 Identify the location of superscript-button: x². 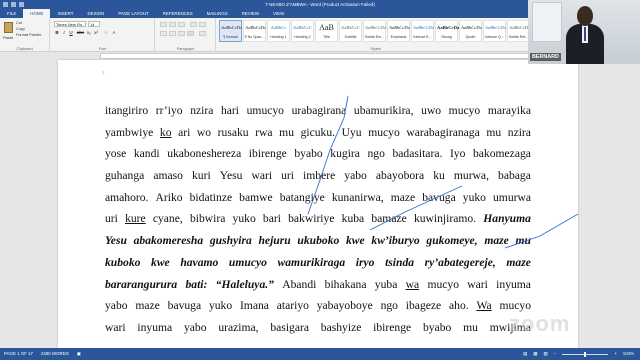
(96, 33).